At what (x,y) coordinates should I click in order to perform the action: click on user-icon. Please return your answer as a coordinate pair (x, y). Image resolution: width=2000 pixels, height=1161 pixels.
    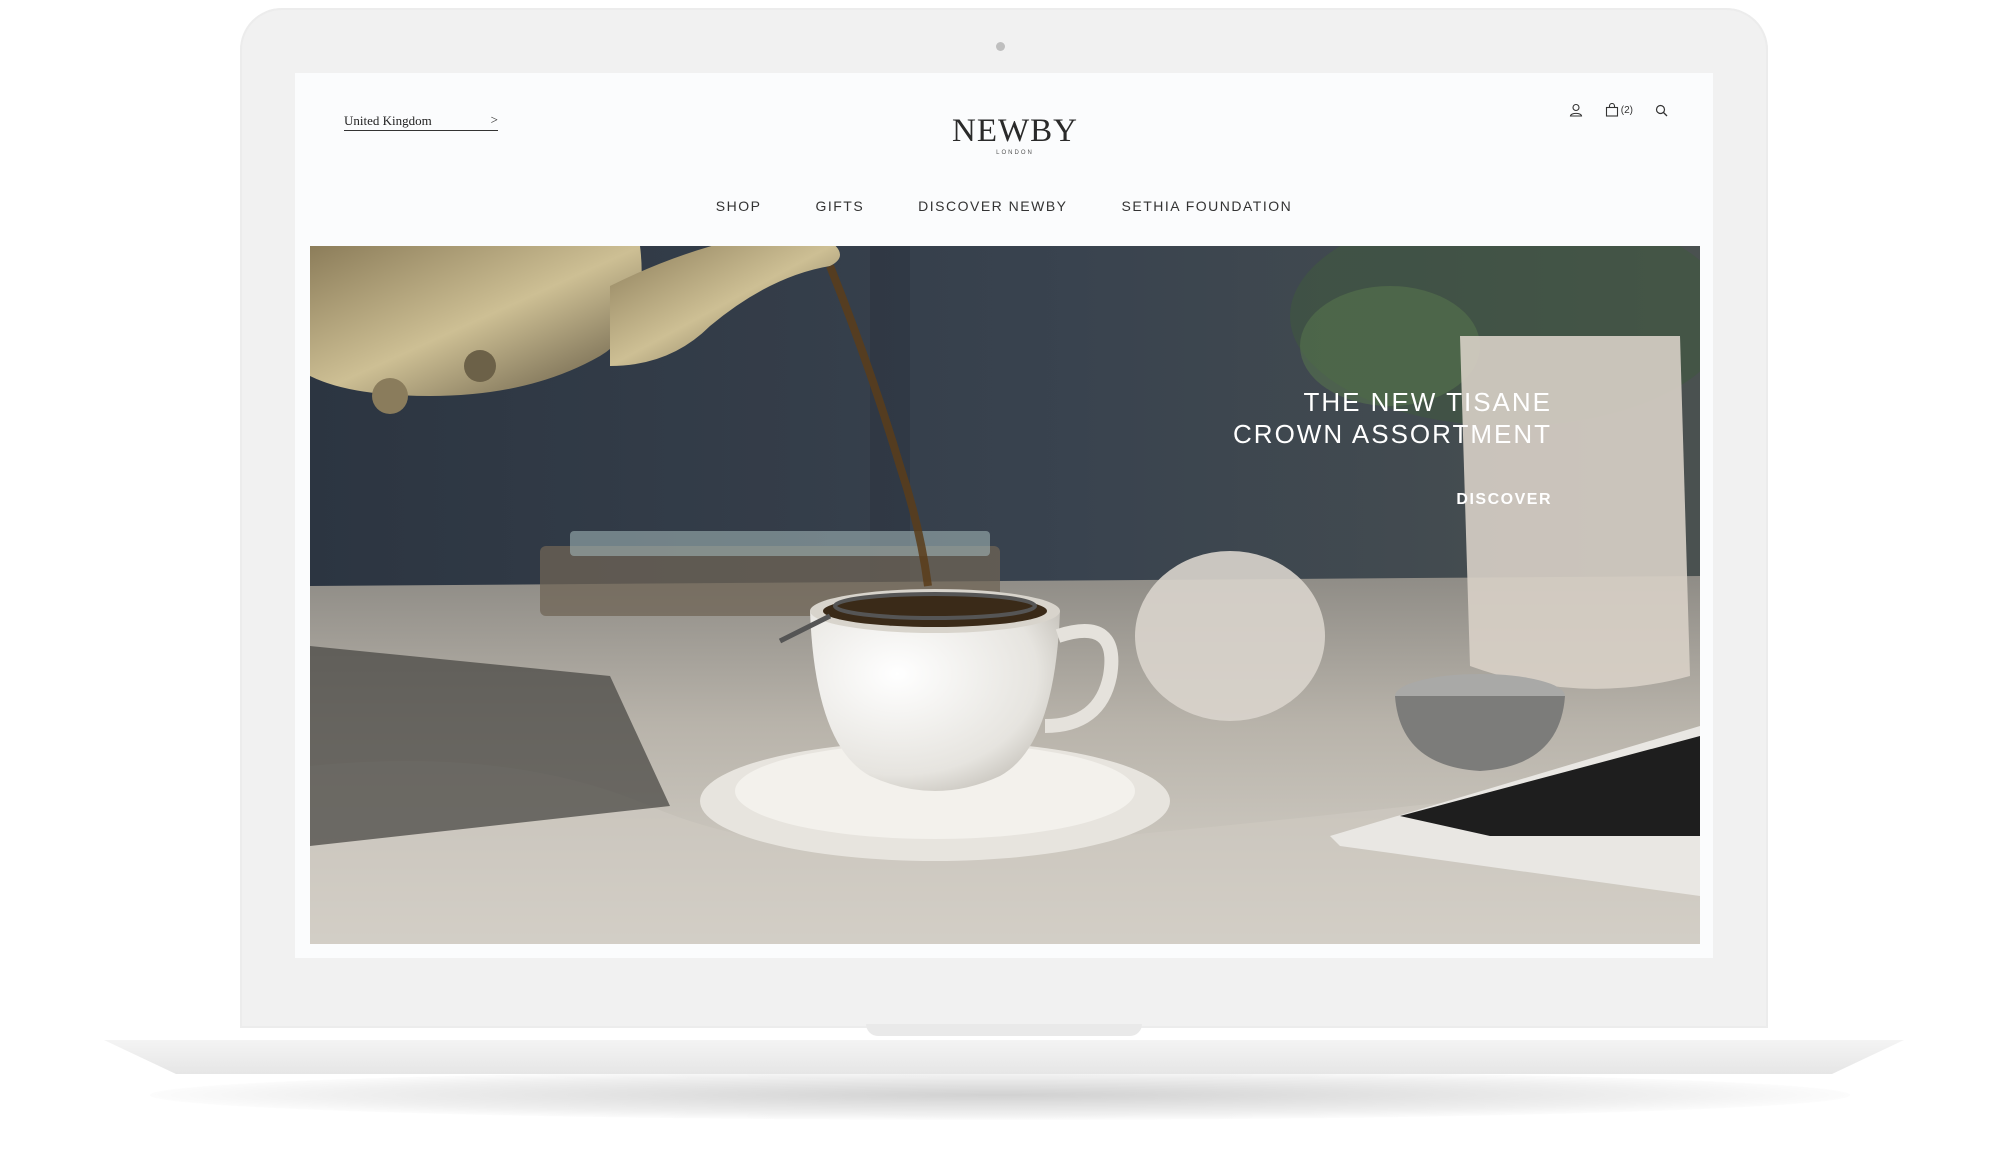
    Looking at the image, I should click on (1575, 110).